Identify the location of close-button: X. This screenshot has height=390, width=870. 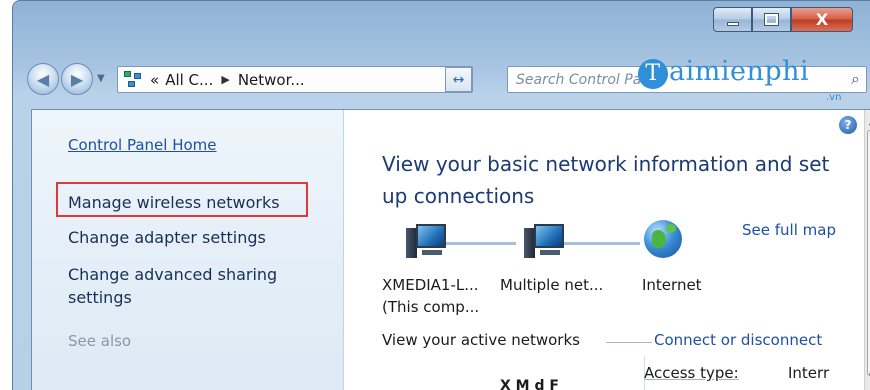
(822, 19).